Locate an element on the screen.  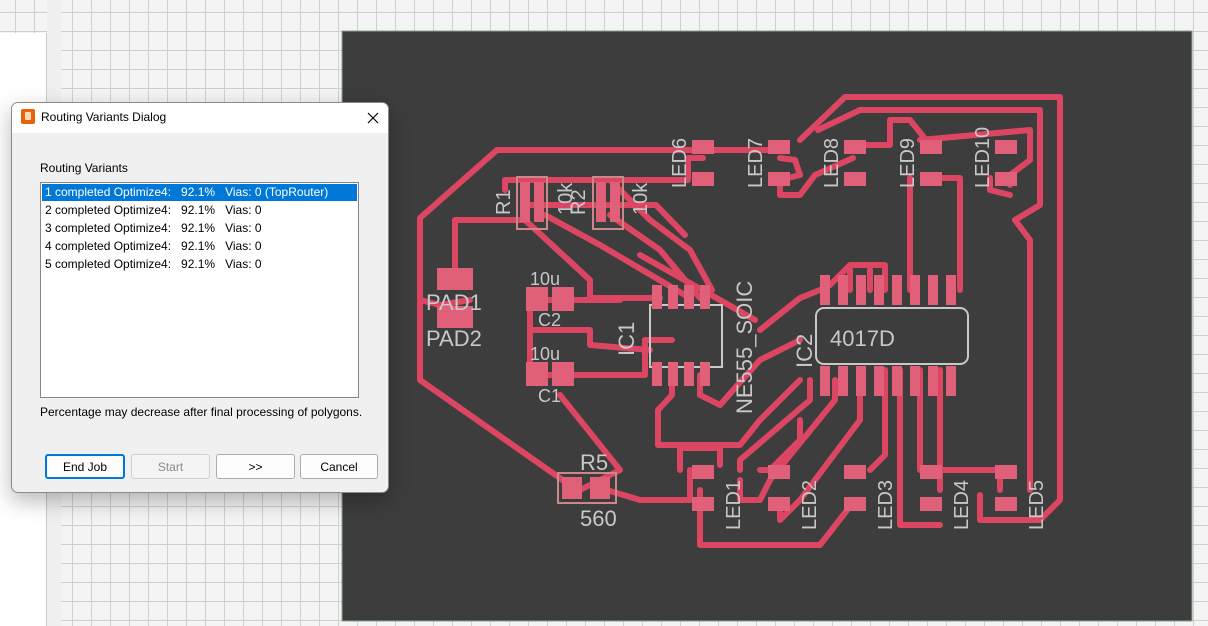
r1-label: R1 is located at coordinates (504, 202).